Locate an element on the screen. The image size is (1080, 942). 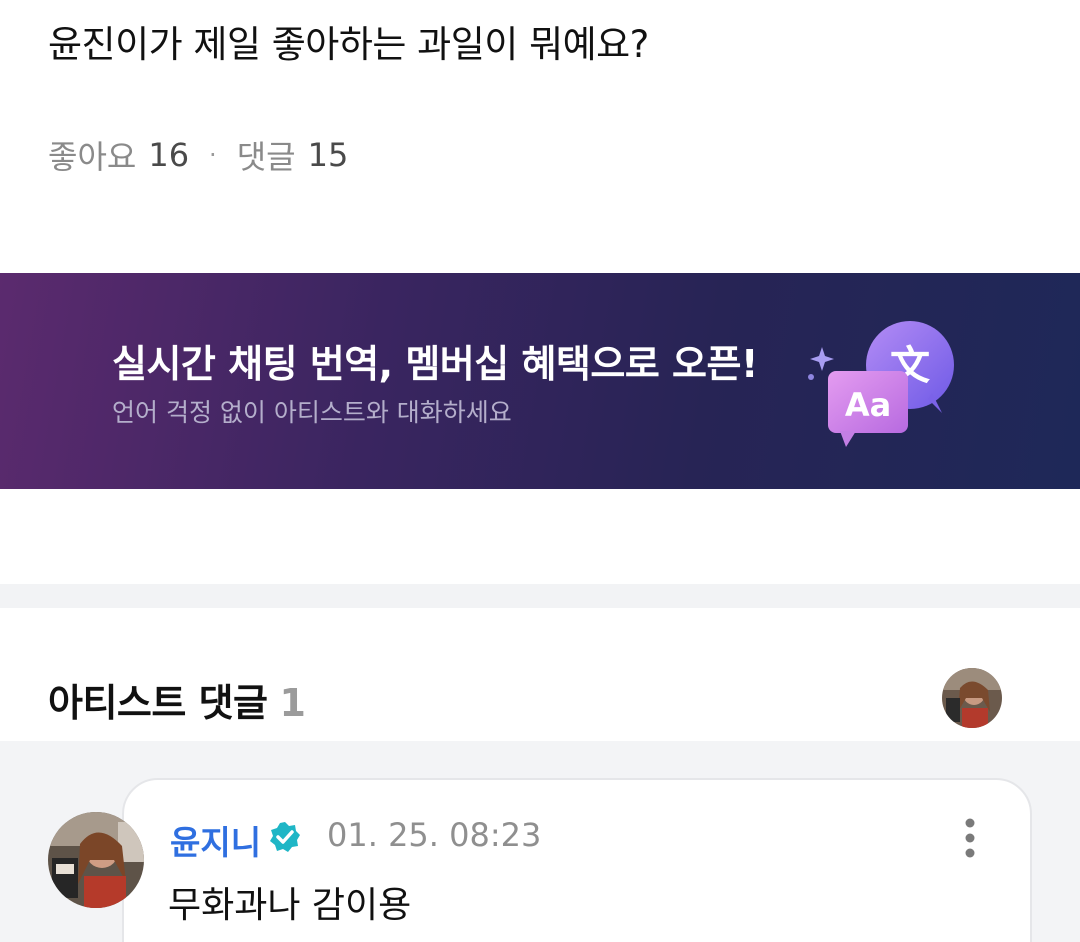
banner-subtitle: 언어 걱정 없이 아티스트와 대화하세요 is located at coordinates (312, 412).